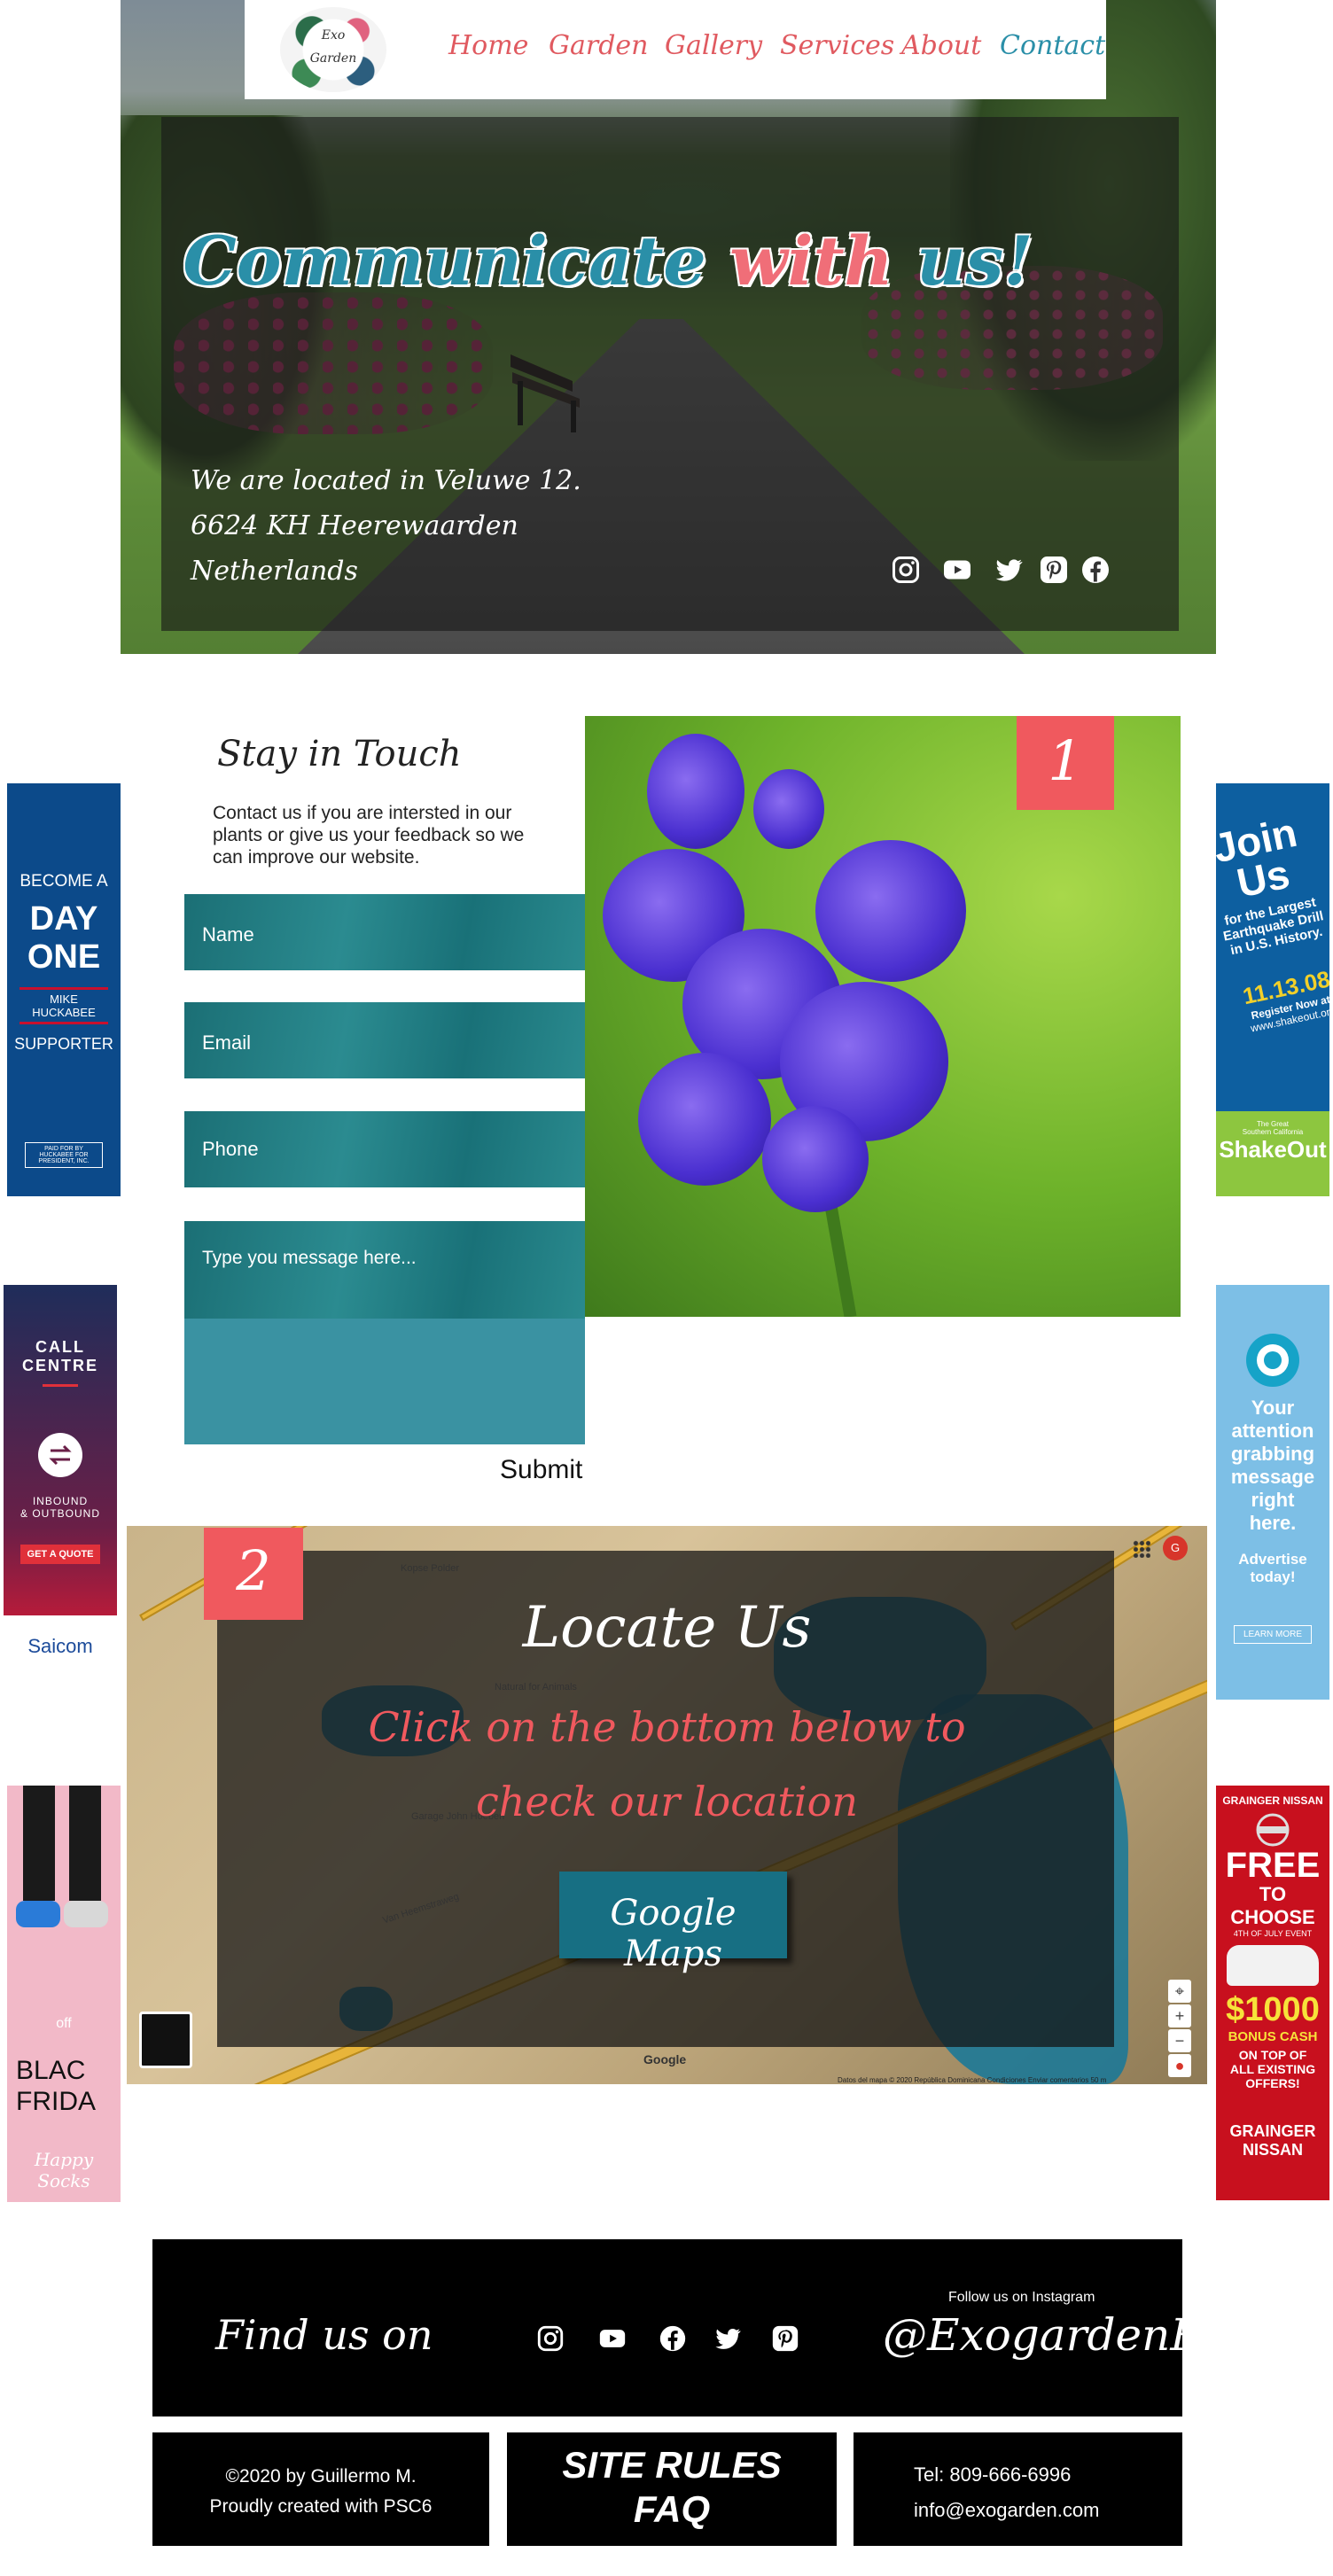 This screenshot has height=2576, width=1333. I want to click on ad-text: Southern California, so click(1273, 1132).